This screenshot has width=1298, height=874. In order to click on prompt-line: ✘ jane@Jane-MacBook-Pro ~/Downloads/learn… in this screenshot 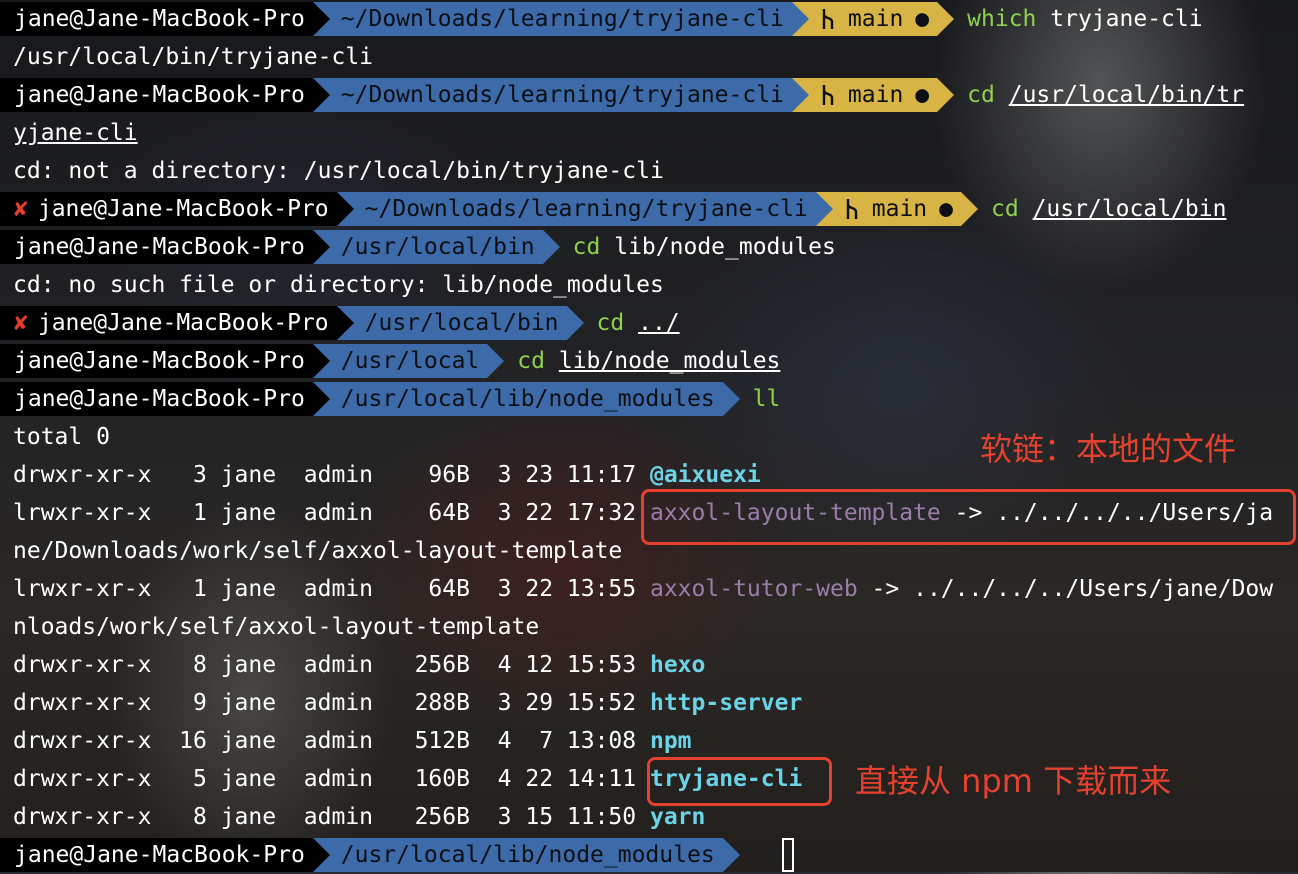, I will do `click(649, 209)`.